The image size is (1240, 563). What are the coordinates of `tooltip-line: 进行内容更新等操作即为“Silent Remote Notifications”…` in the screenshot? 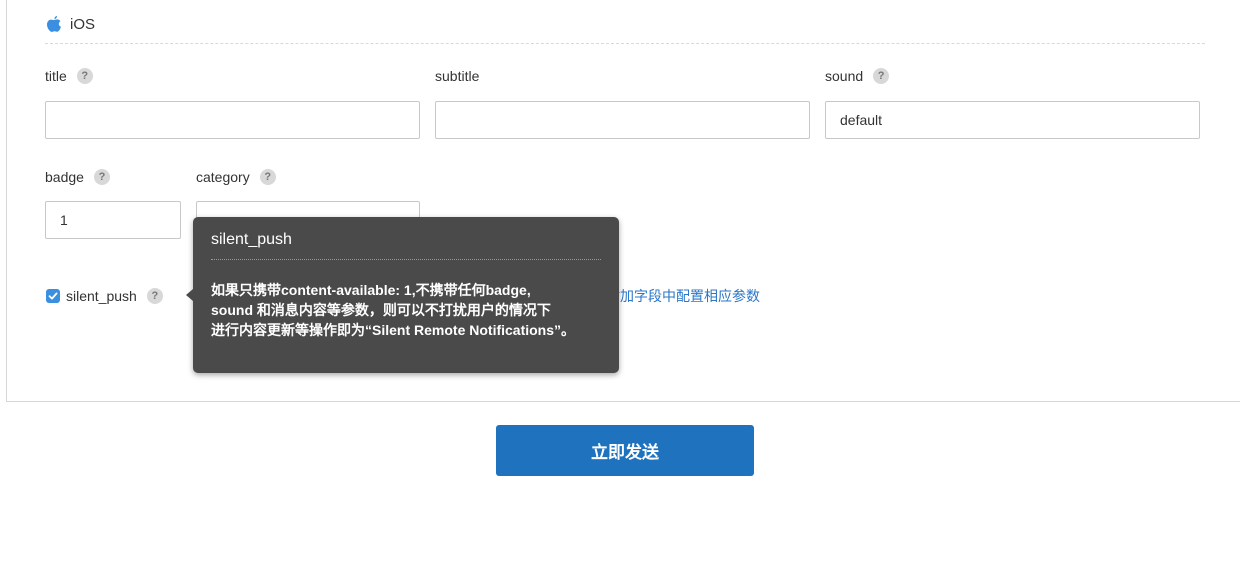 It's located at (393, 330).